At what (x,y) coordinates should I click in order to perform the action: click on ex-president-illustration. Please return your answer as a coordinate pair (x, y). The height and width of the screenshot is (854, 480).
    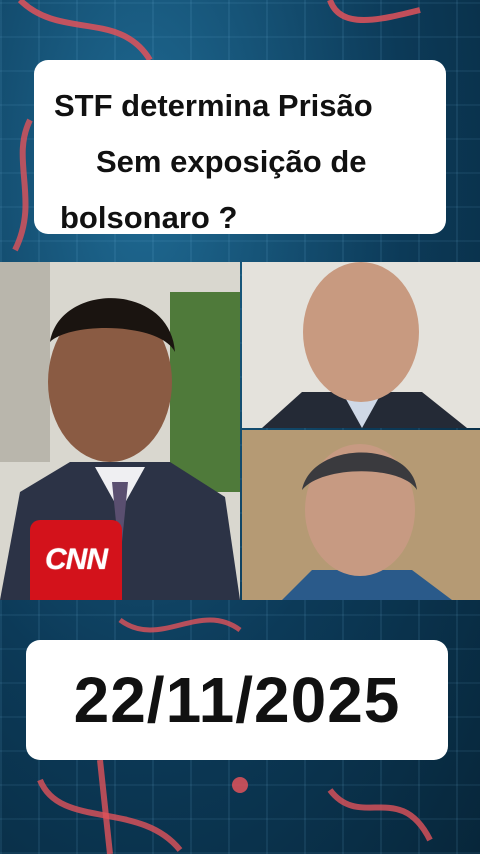
    Looking at the image, I should click on (361, 515).